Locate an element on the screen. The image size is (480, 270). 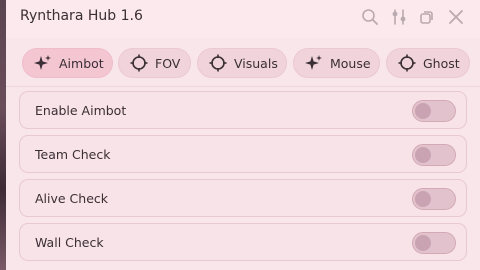
setting-label: Wall Check is located at coordinates (69, 242).